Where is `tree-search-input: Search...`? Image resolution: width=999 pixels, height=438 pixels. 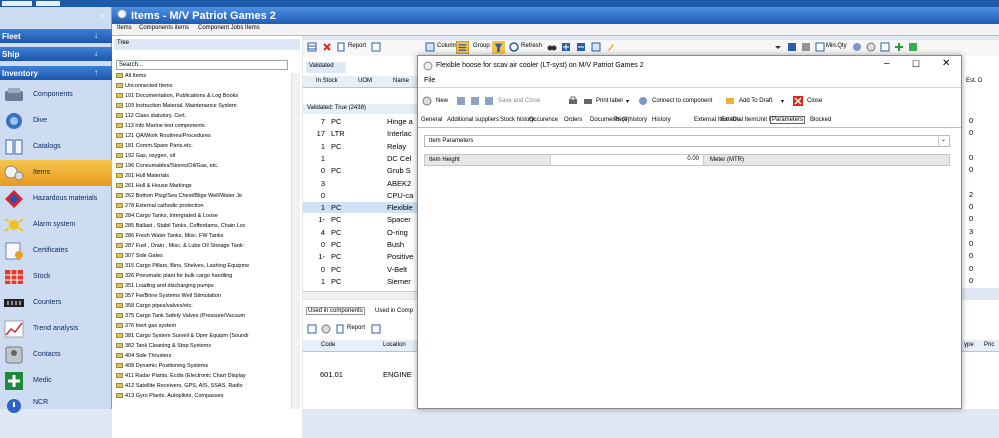 tree-search-input: Search... is located at coordinates (202, 65).